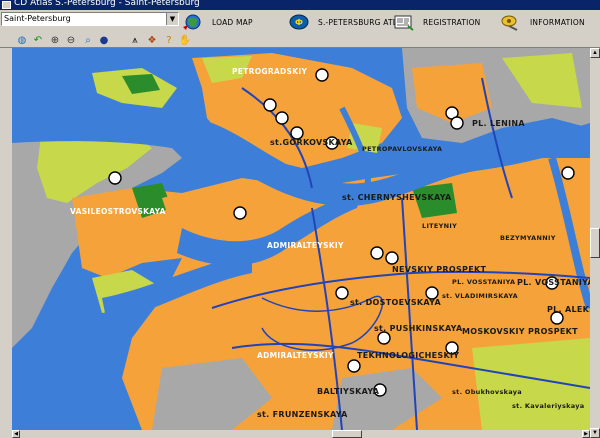 The height and width of the screenshot is (438, 600). I want to click on label-gostiny: st. DOSTOEVSKAYA, so click(395, 302).